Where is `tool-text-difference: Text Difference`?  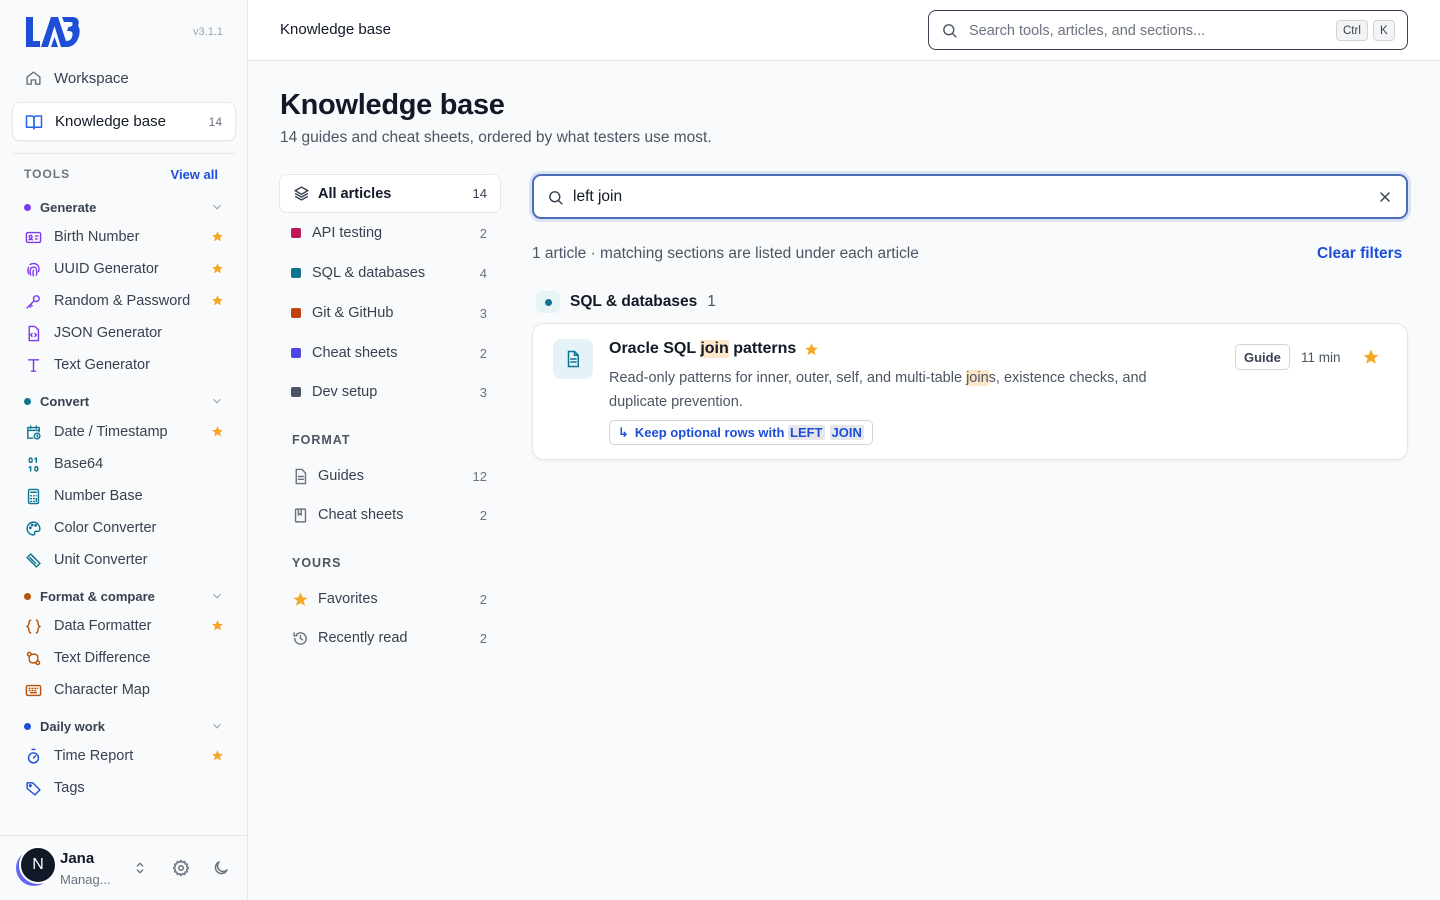
tool-text-difference: Text Difference is located at coordinates (126, 658).